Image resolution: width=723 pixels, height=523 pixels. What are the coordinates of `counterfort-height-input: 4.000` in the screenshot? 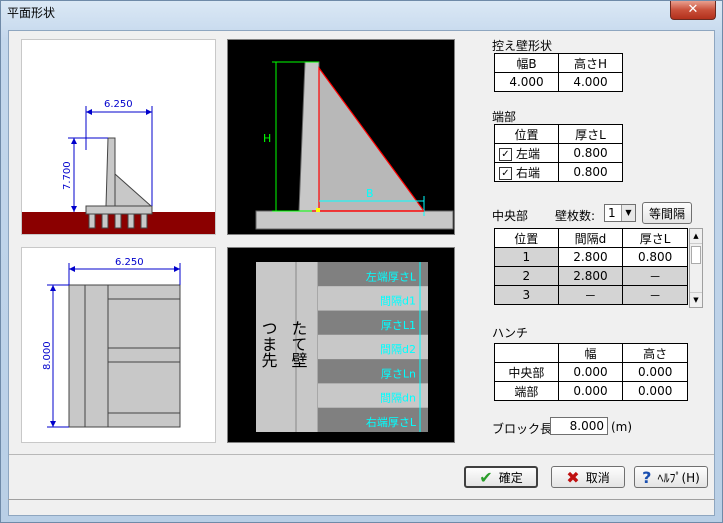 It's located at (590, 82).